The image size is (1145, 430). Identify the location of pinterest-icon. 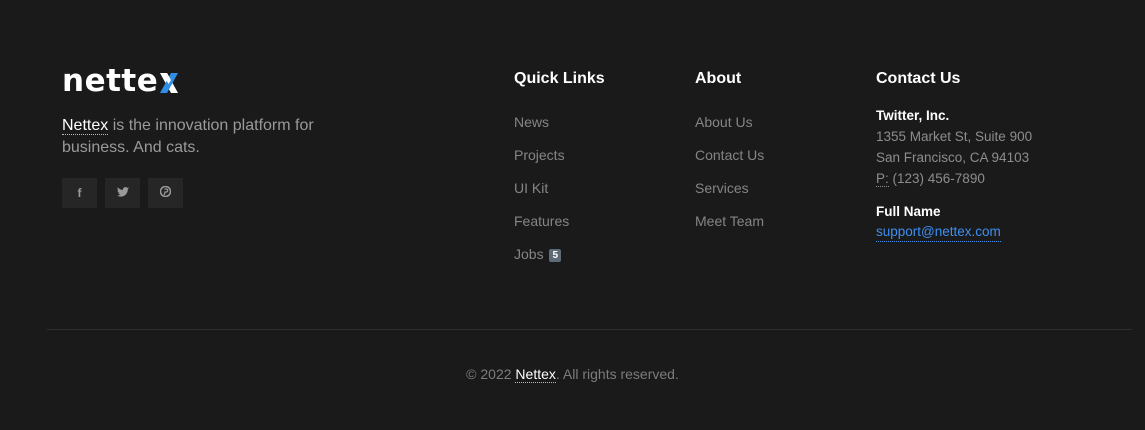
(165, 192).